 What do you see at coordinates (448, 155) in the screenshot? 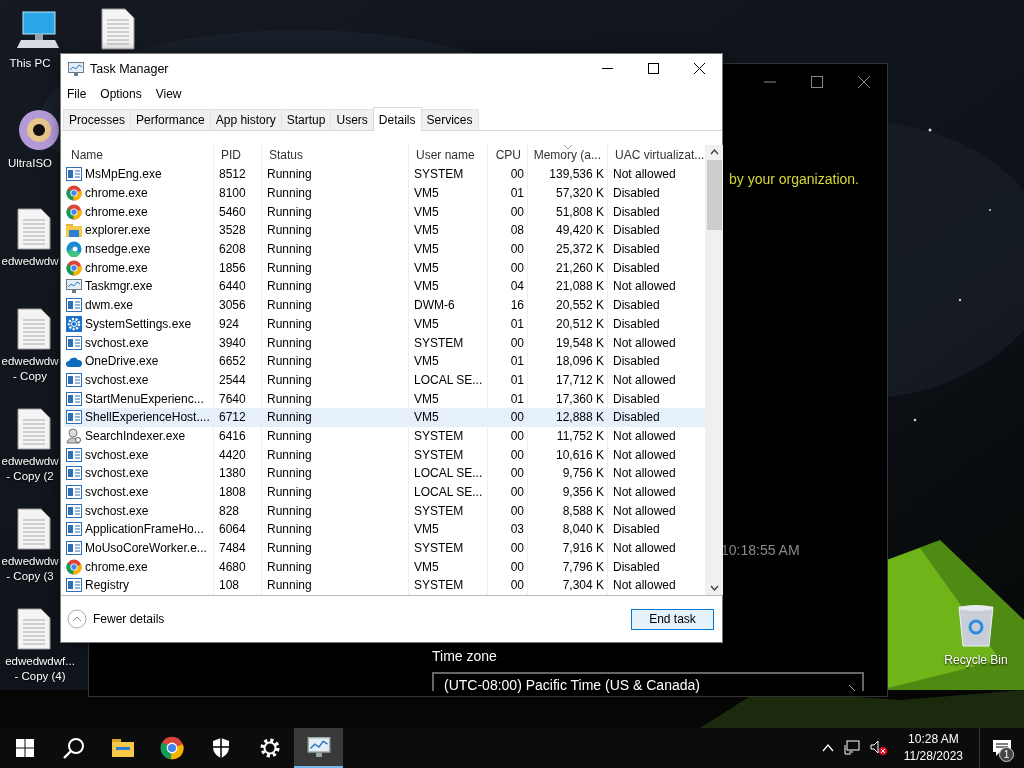
I see `column-header: User name` at bounding box center [448, 155].